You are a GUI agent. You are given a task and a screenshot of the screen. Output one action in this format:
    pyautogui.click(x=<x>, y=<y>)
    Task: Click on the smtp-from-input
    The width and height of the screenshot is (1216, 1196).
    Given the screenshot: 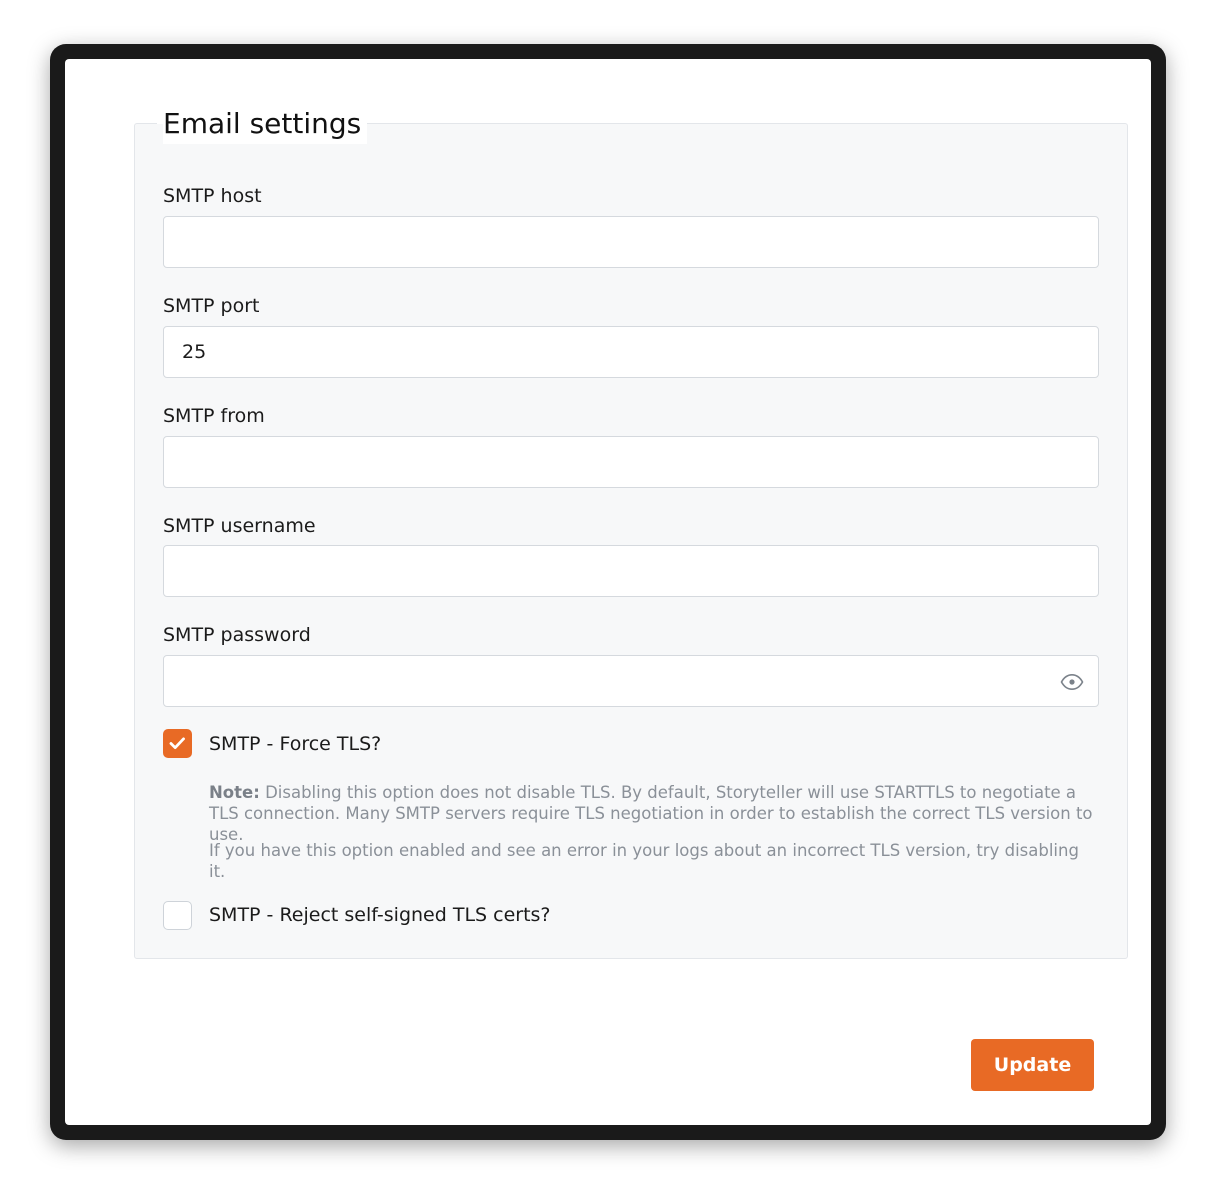 What is the action you would take?
    pyautogui.click(x=631, y=462)
    